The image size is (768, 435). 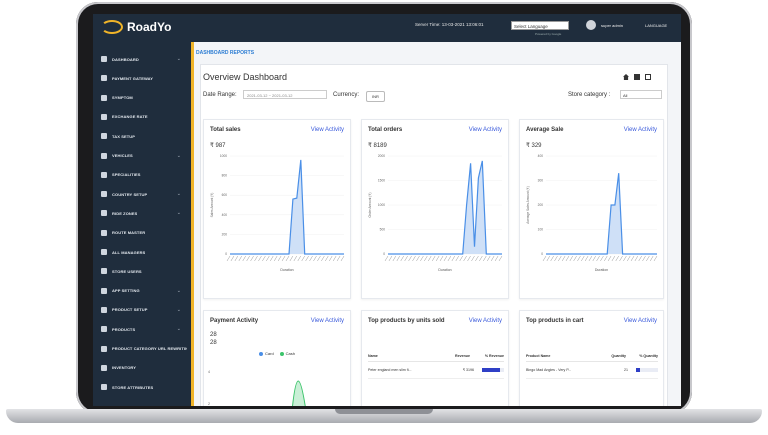 What do you see at coordinates (435, 213) in the screenshot?
I see `total-orders-chart: Order Amount (₹) 2000 1500 1000 500 0 Duration` at bounding box center [435, 213].